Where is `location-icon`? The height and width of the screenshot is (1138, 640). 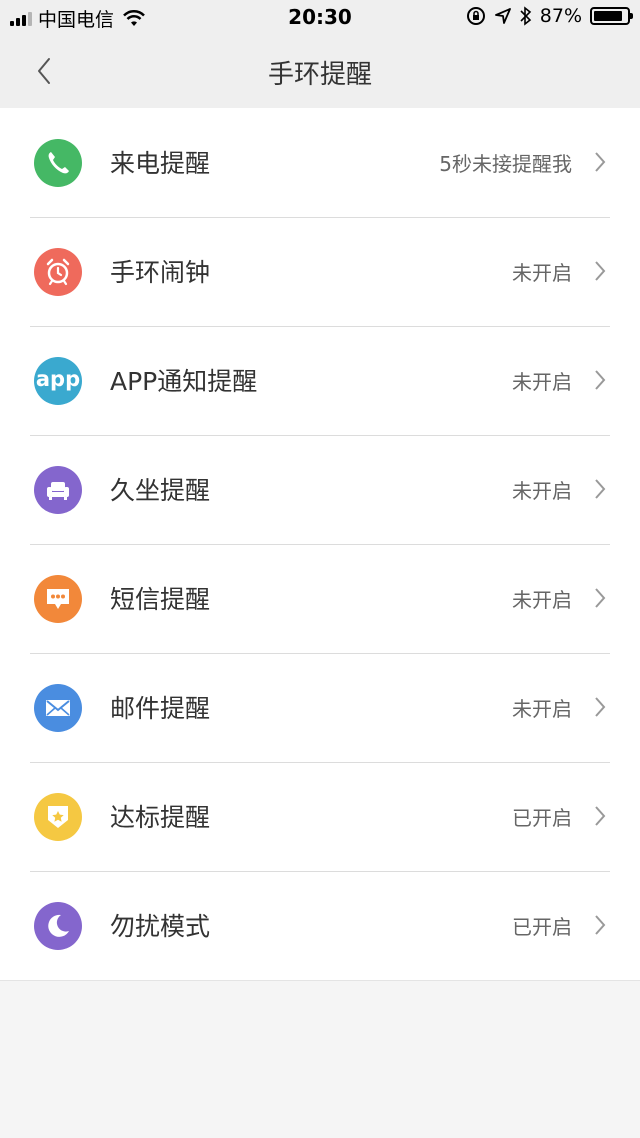 location-icon is located at coordinates (502, 16).